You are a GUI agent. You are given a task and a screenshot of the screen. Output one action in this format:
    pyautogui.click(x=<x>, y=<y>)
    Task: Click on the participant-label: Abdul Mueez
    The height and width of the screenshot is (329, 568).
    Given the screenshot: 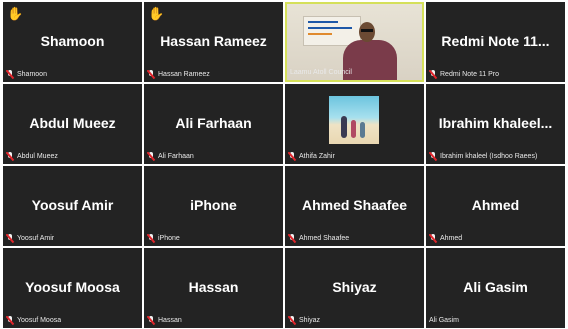 What is the action you would take?
    pyautogui.click(x=32, y=156)
    